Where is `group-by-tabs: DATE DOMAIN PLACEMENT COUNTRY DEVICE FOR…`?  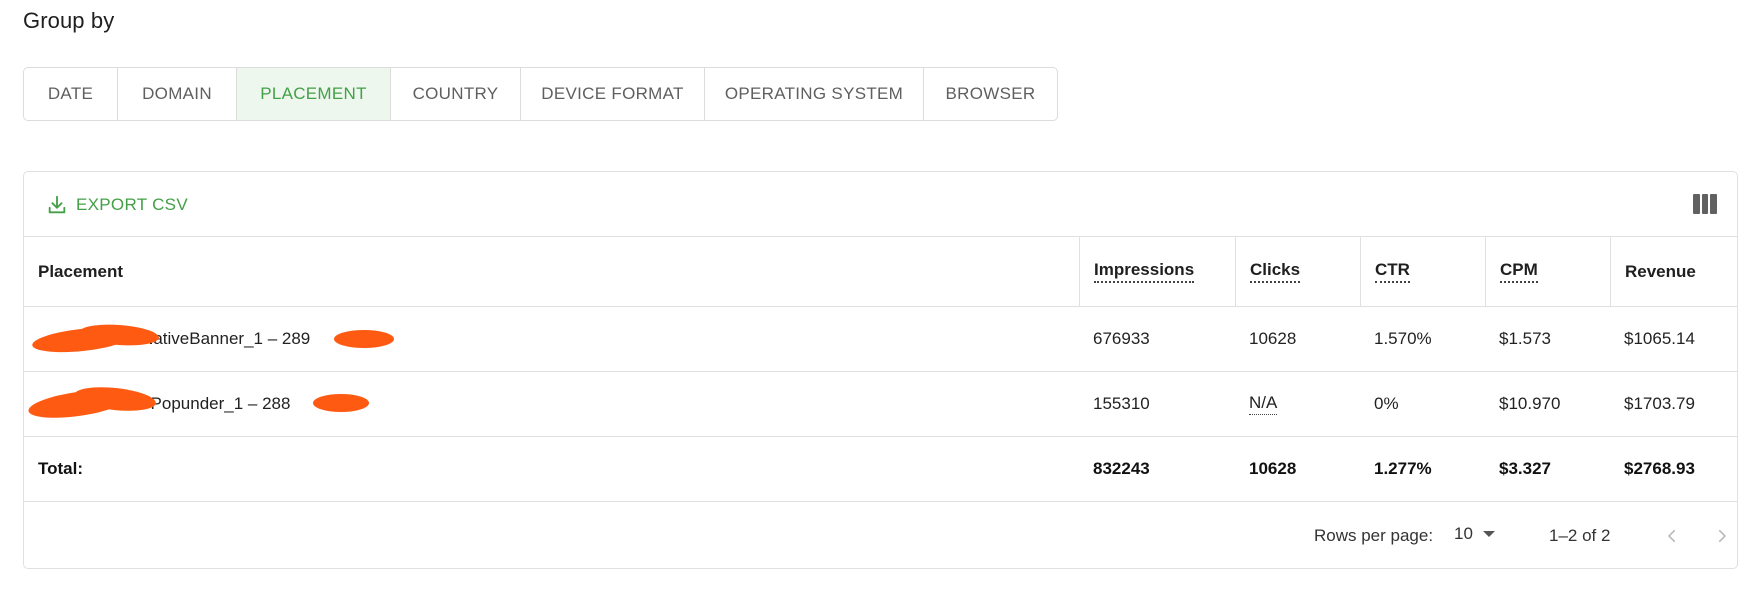
group-by-tabs: DATE DOMAIN PLACEMENT COUNTRY DEVICE FOR… is located at coordinates (540, 94).